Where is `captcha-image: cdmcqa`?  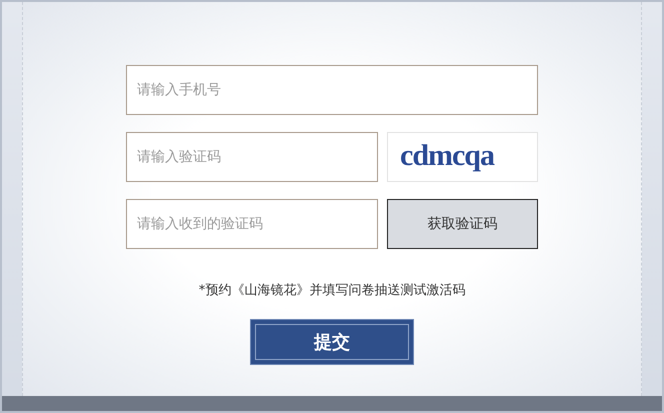
captcha-image: cdmcqa is located at coordinates (462, 157).